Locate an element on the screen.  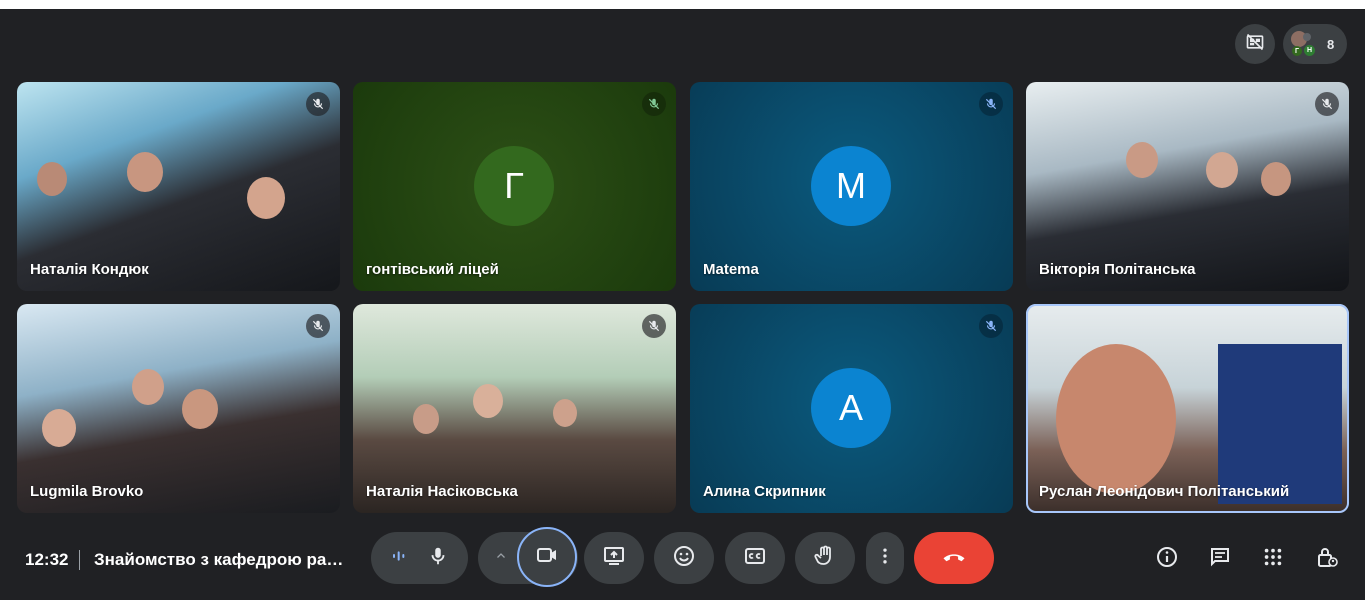
bottom-control-bar: 12:32 Знайомство з кафедрою радіотехніки is located at coordinates (682, 560).